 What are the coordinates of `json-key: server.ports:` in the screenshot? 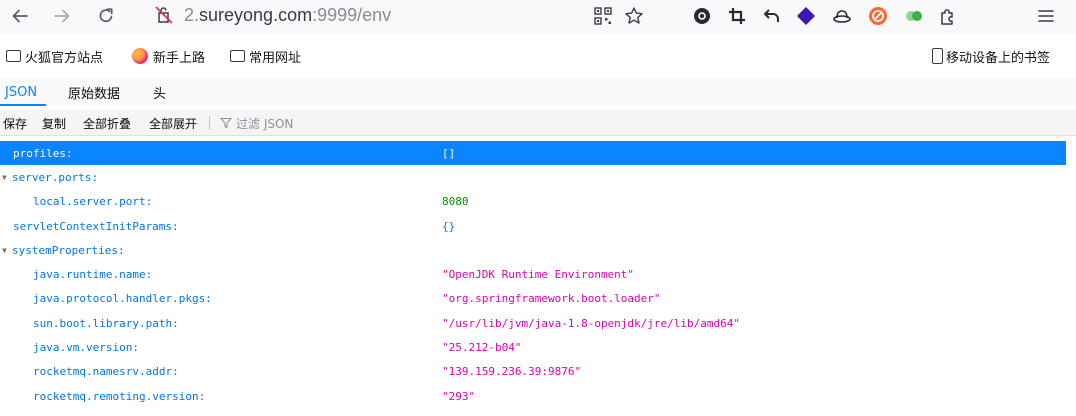 It's located at (55, 177).